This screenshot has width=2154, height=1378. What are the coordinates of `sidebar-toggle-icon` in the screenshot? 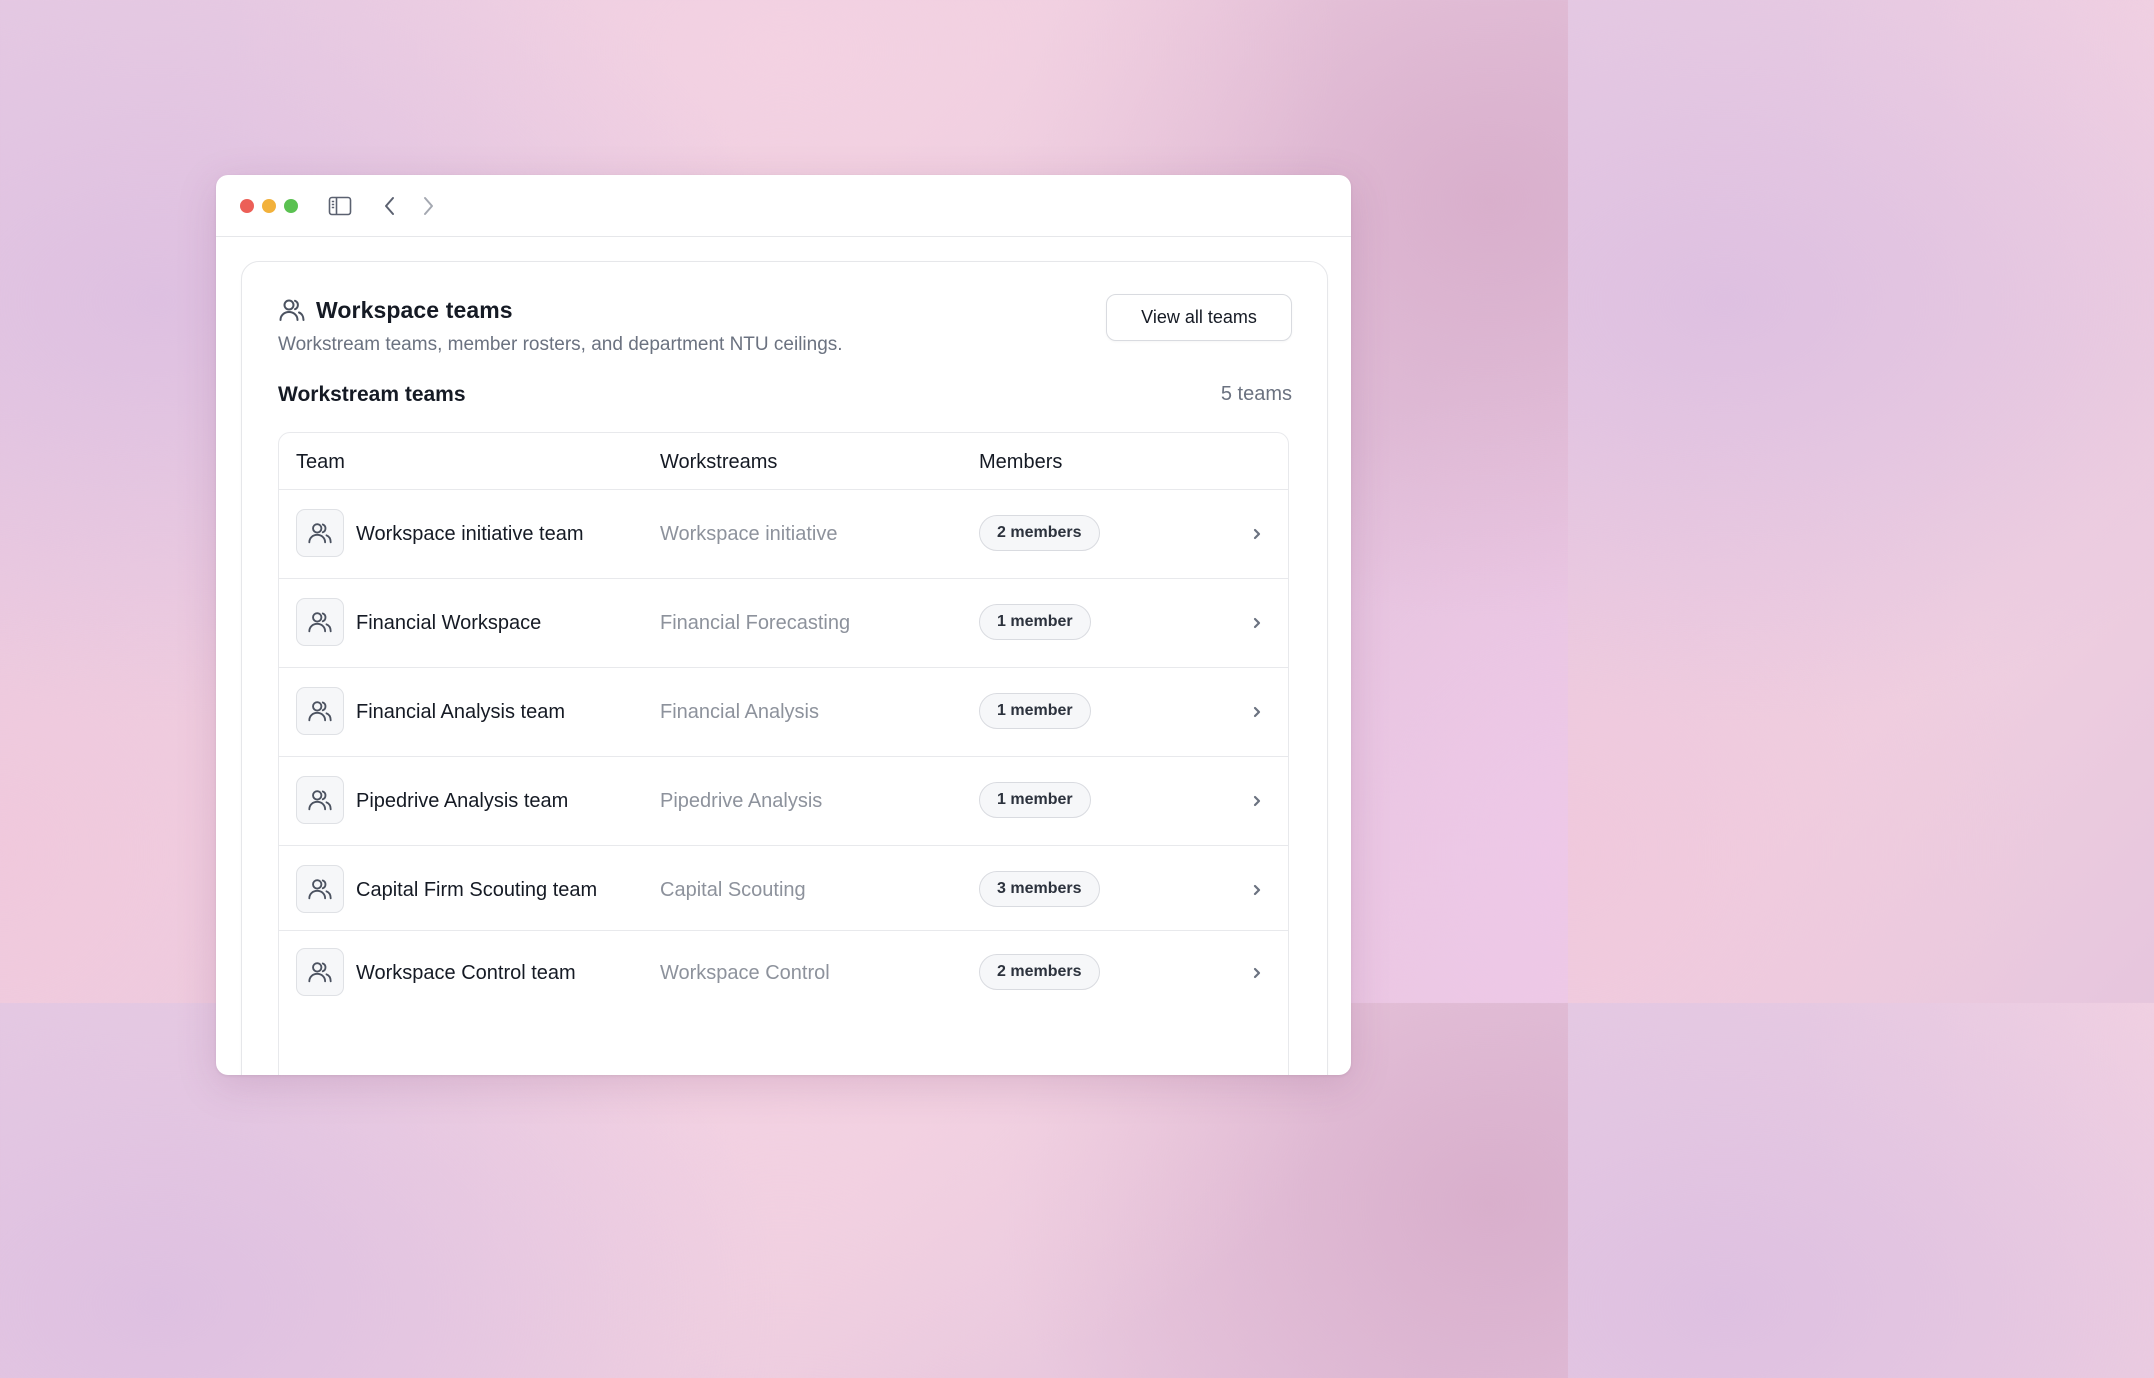 It's located at (340, 206).